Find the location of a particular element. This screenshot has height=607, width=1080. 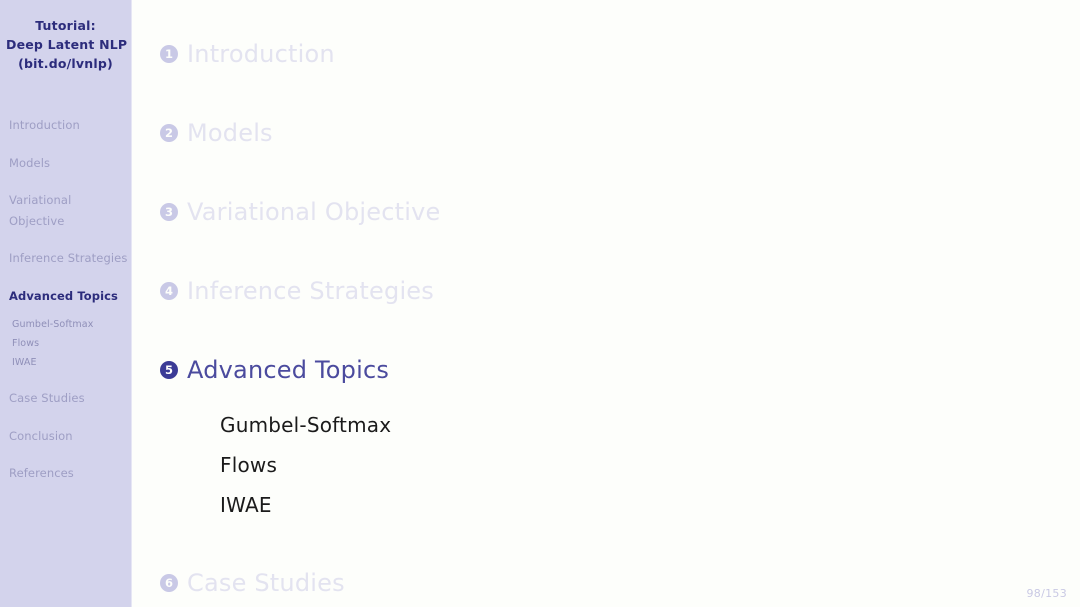

toc-label-inference-strategies: Inference Strategies is located at coordinates (310, 291).